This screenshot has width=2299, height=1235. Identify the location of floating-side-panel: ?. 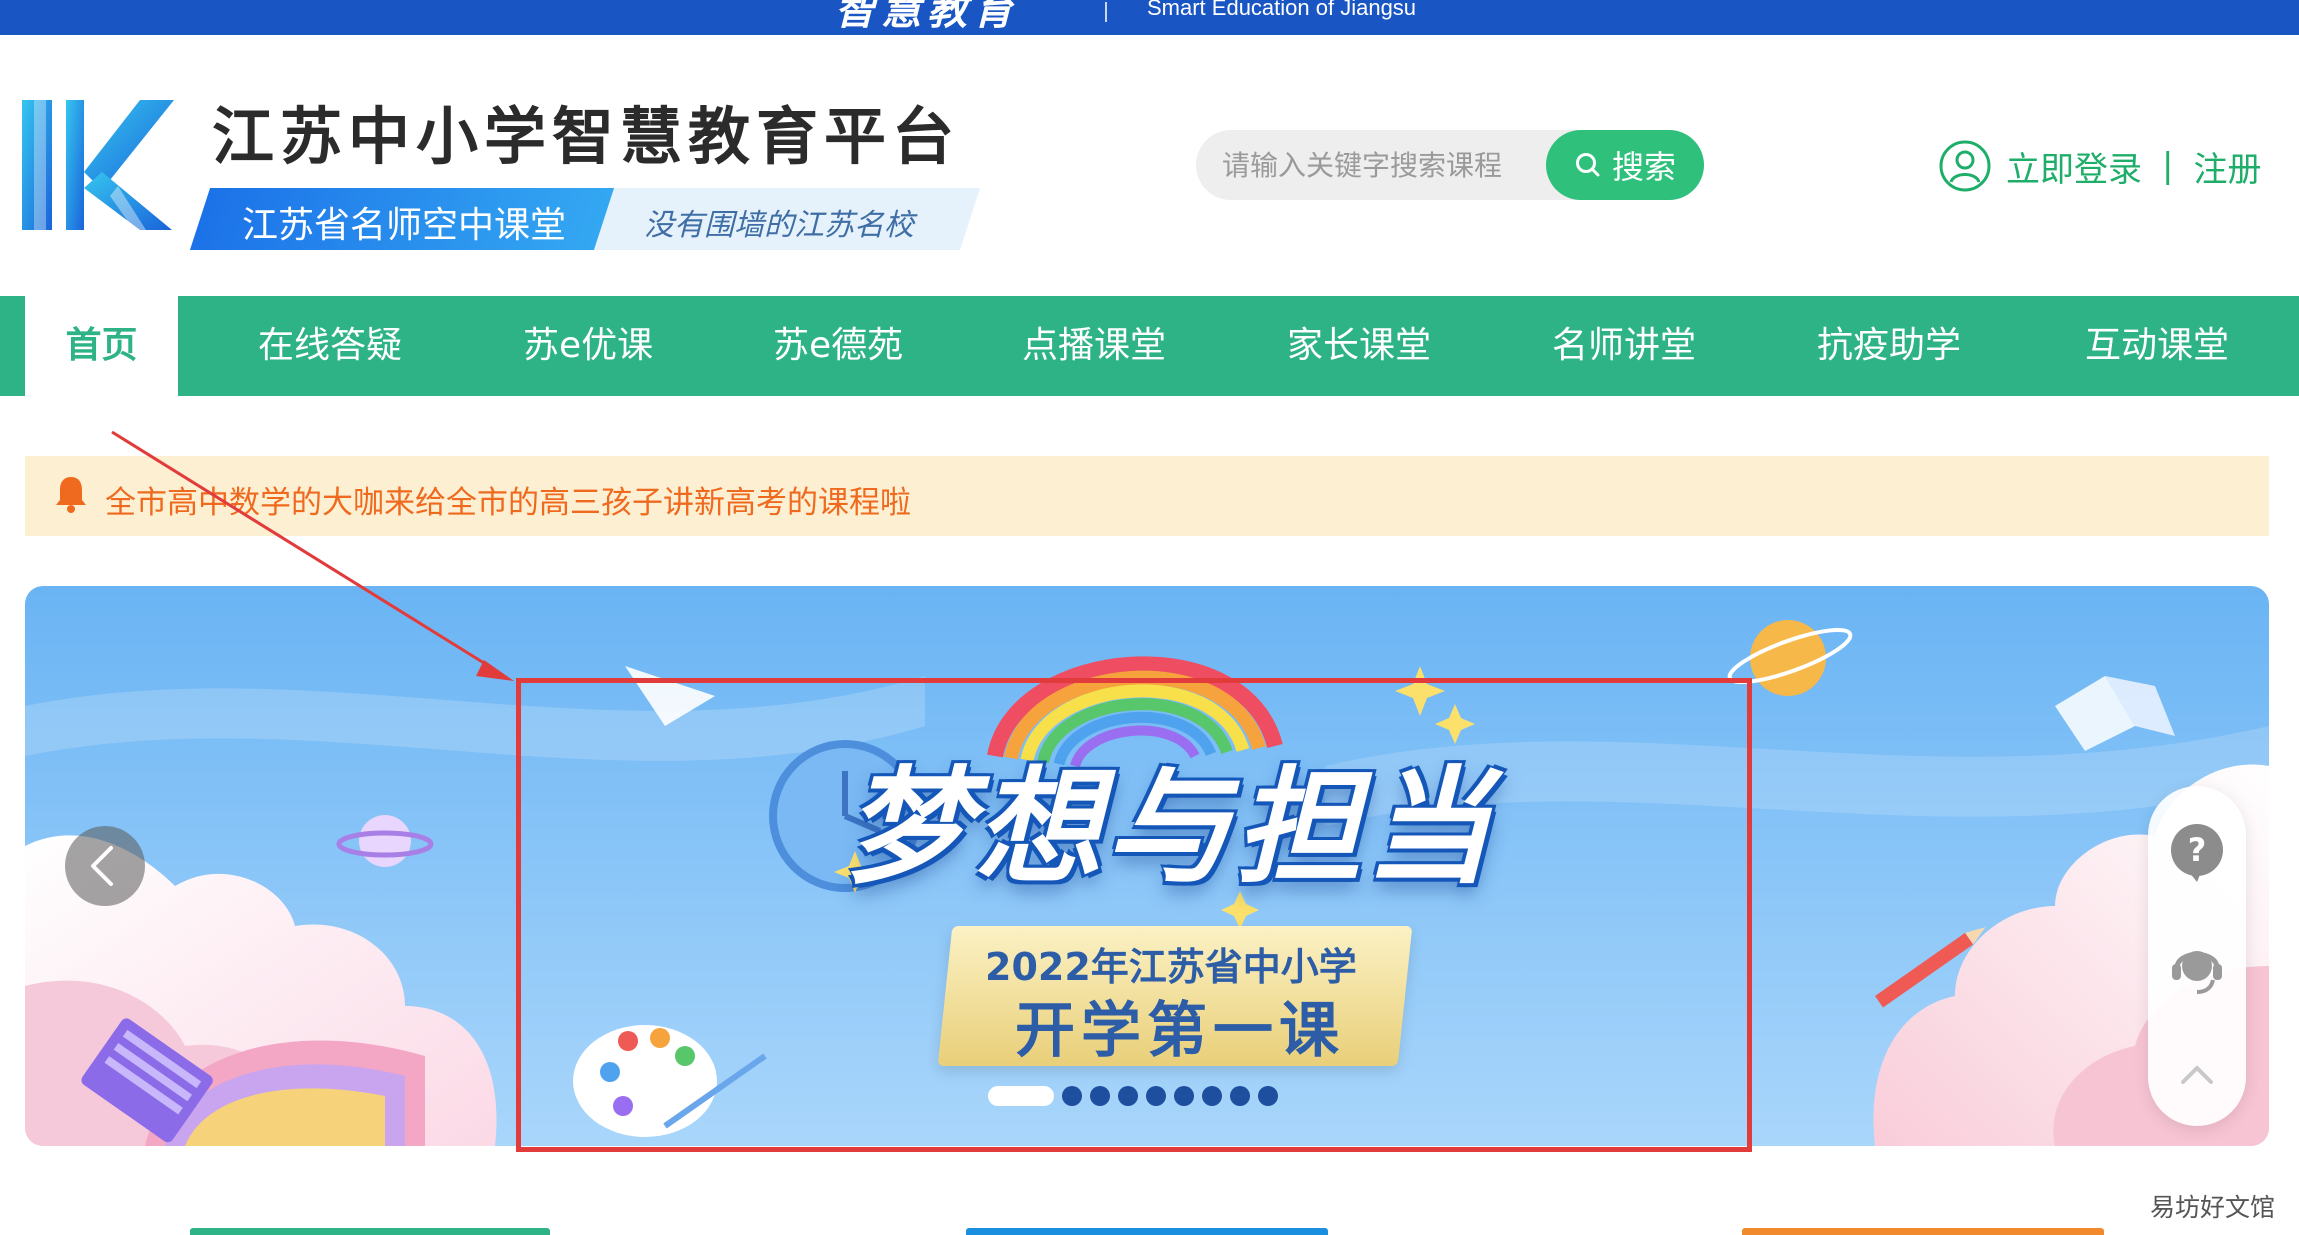
(2197, 956).